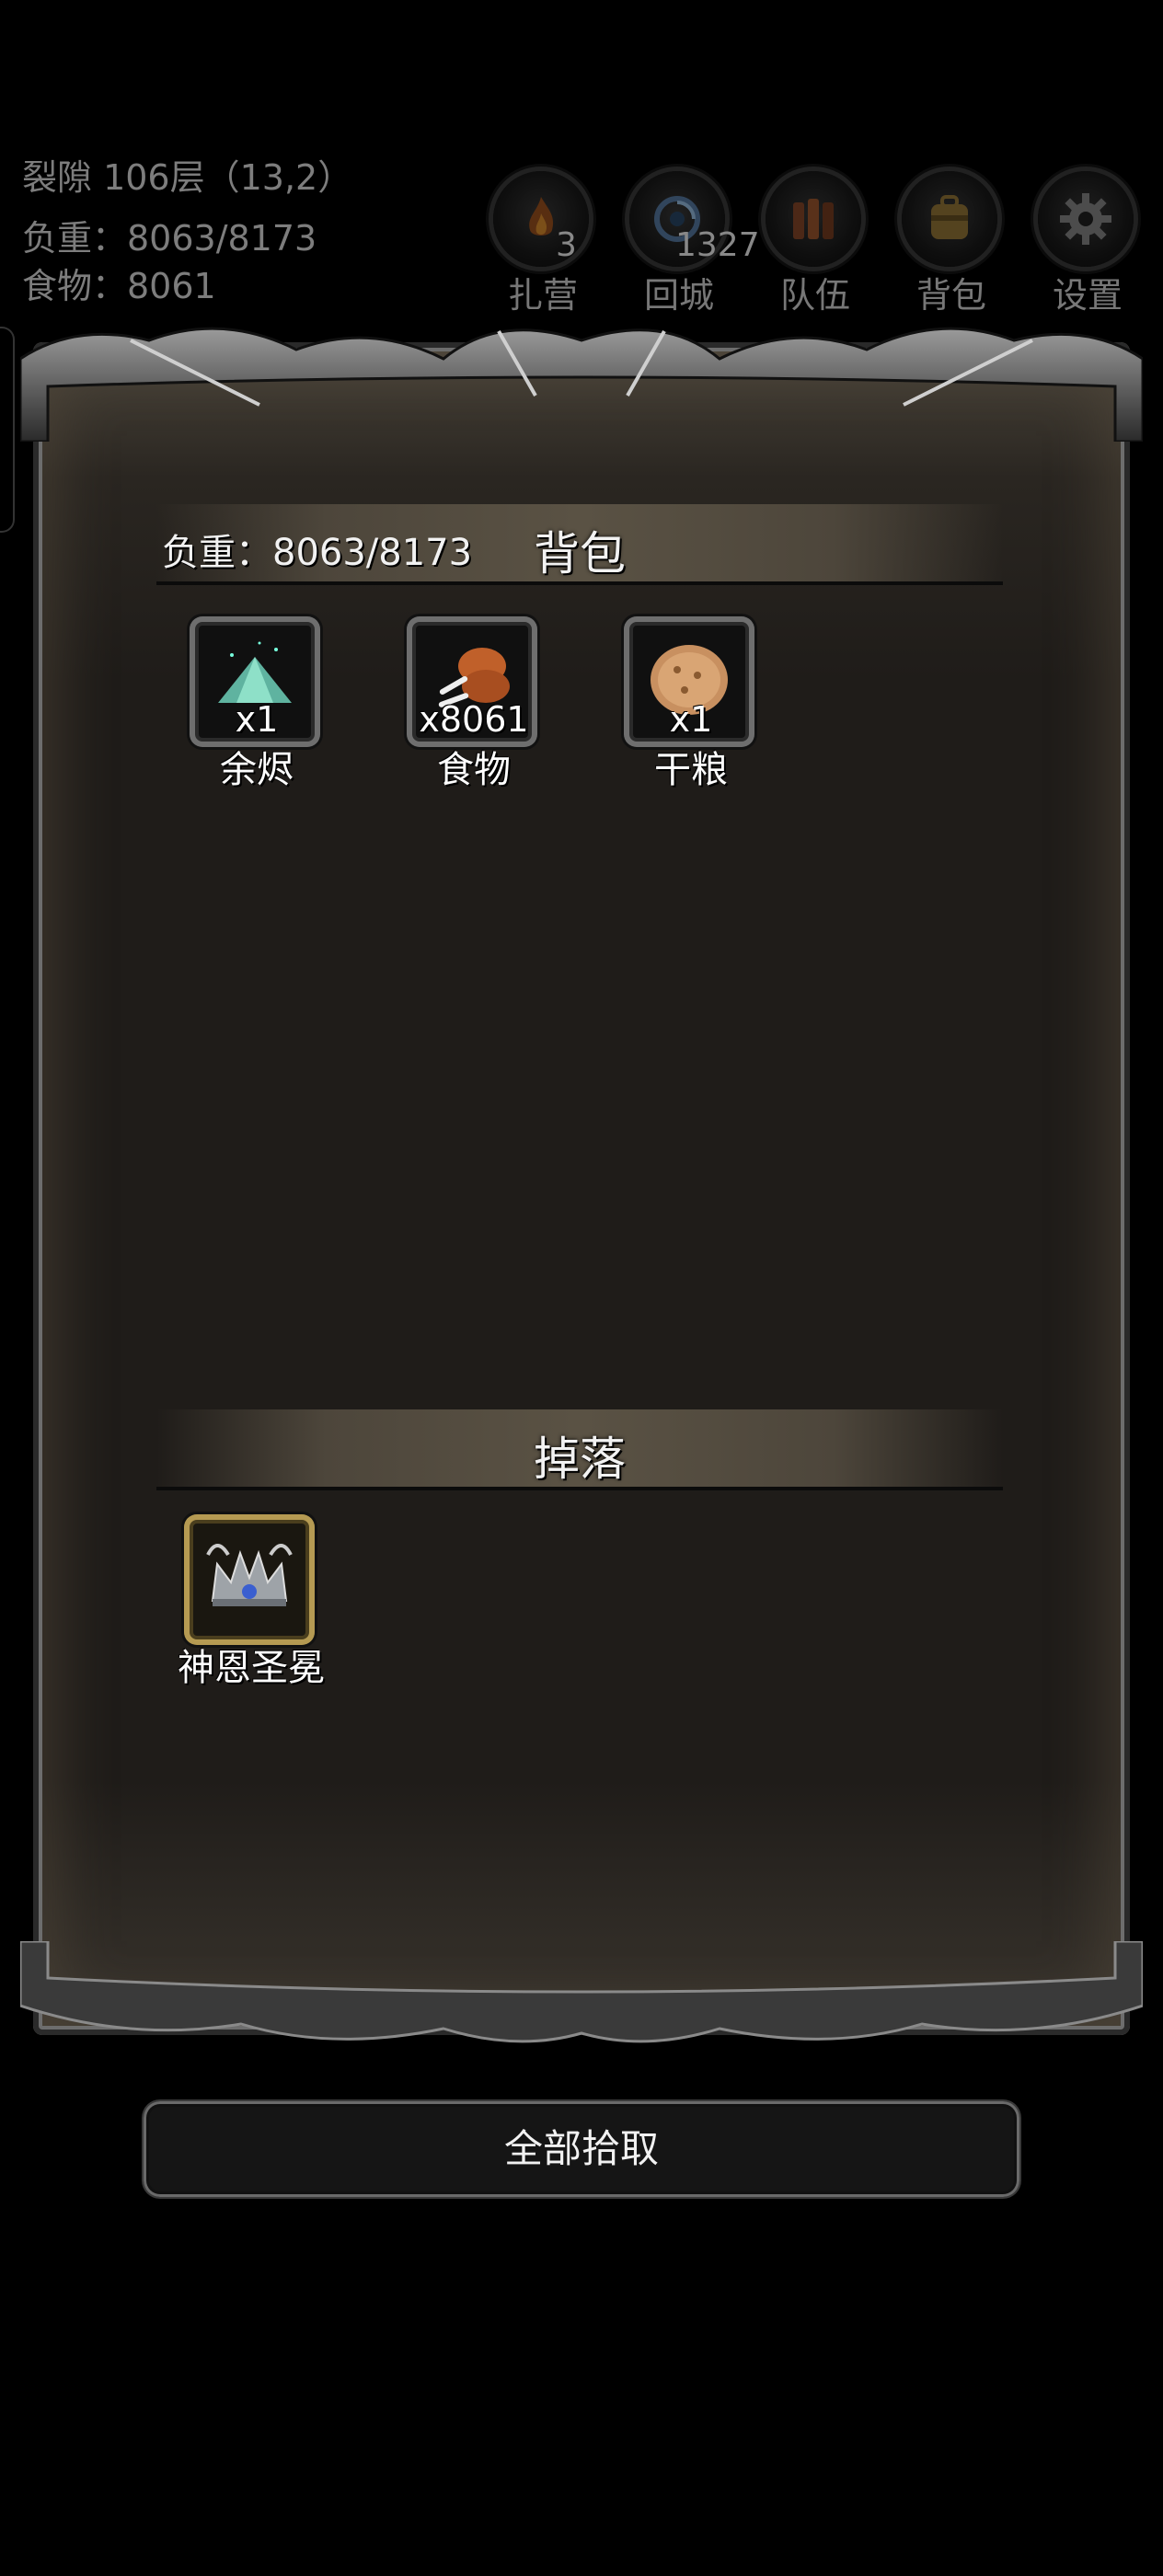 The width and height of the screenshot is (1163, 2576). I want to click on item-name: 干粮, so click(691, 770).